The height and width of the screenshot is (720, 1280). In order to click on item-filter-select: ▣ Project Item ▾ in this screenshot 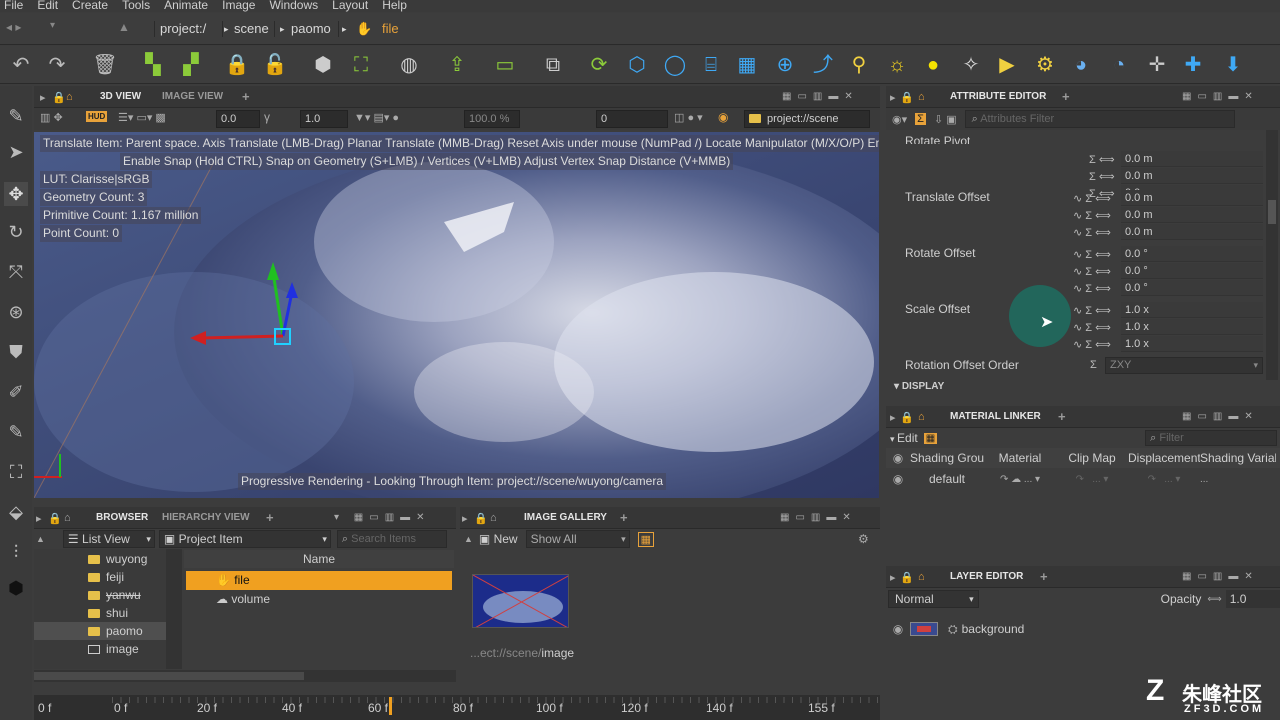, I will do `click(244, 539)`.